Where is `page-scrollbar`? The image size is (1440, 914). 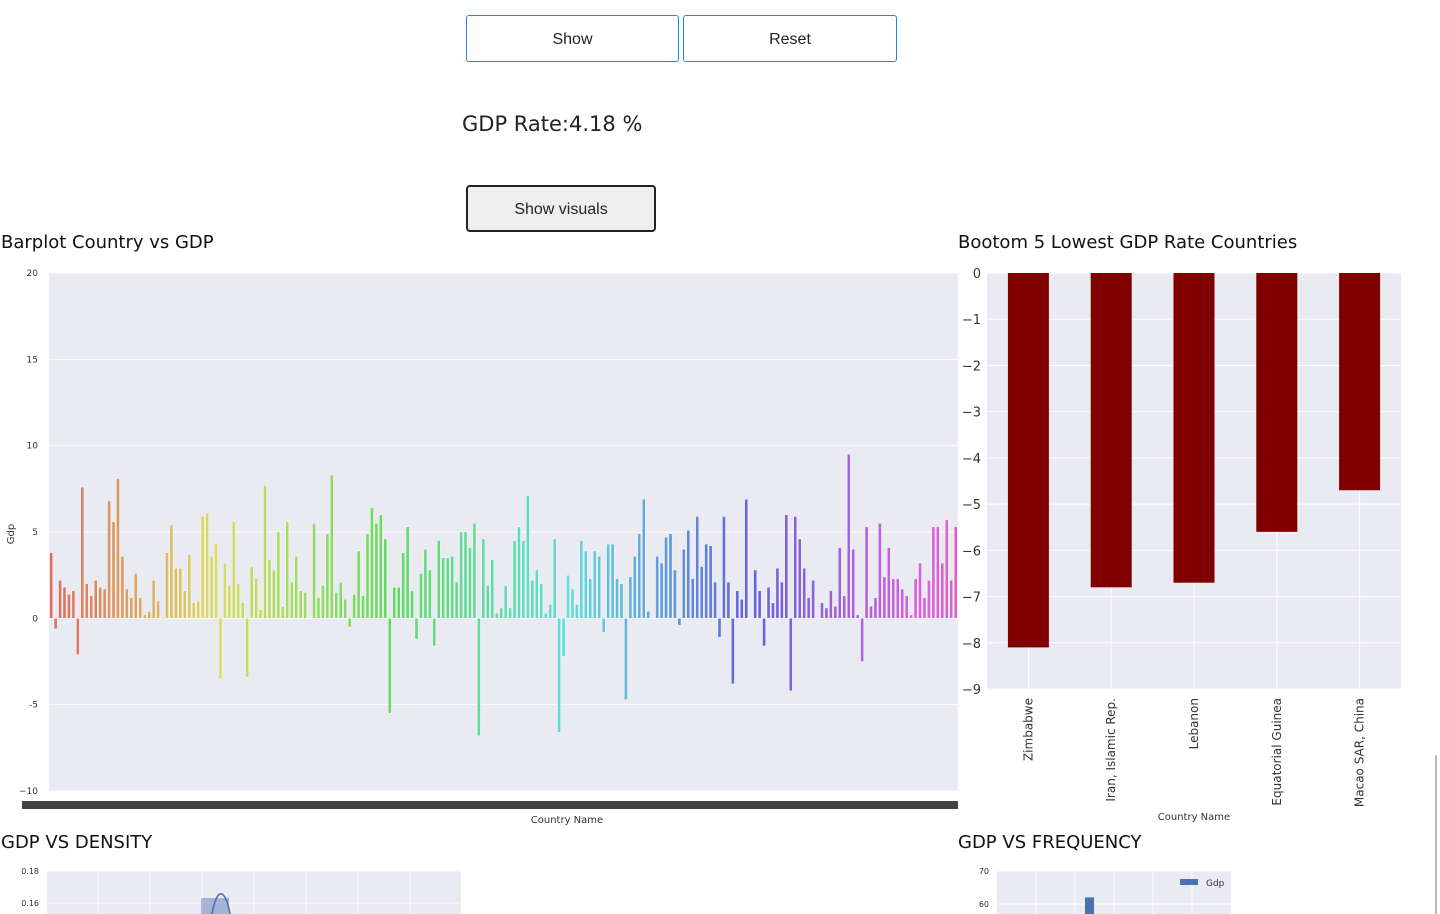 page-scrollbar is located at coordinates (1436, 834).